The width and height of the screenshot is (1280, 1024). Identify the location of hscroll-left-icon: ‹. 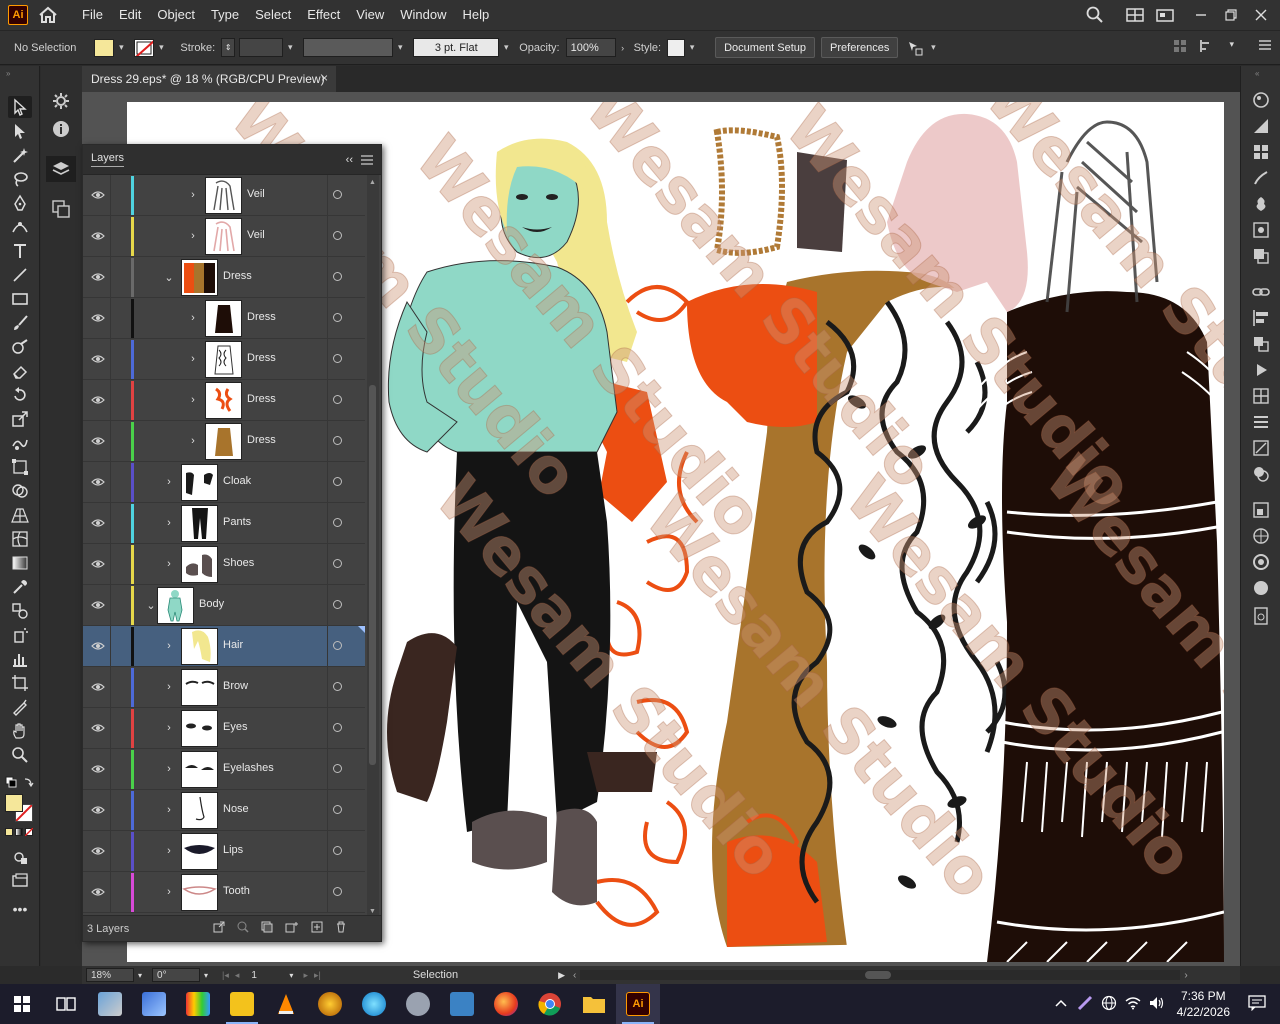
(574, 975).